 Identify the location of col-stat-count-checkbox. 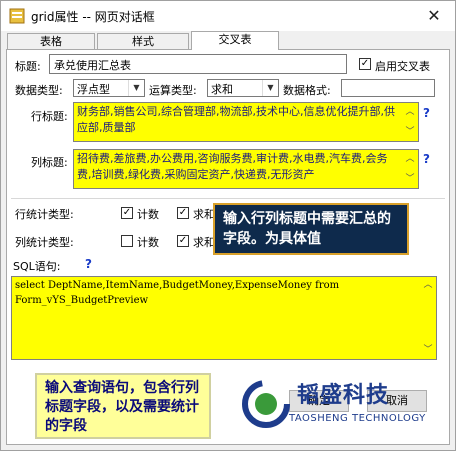
(127, 241).